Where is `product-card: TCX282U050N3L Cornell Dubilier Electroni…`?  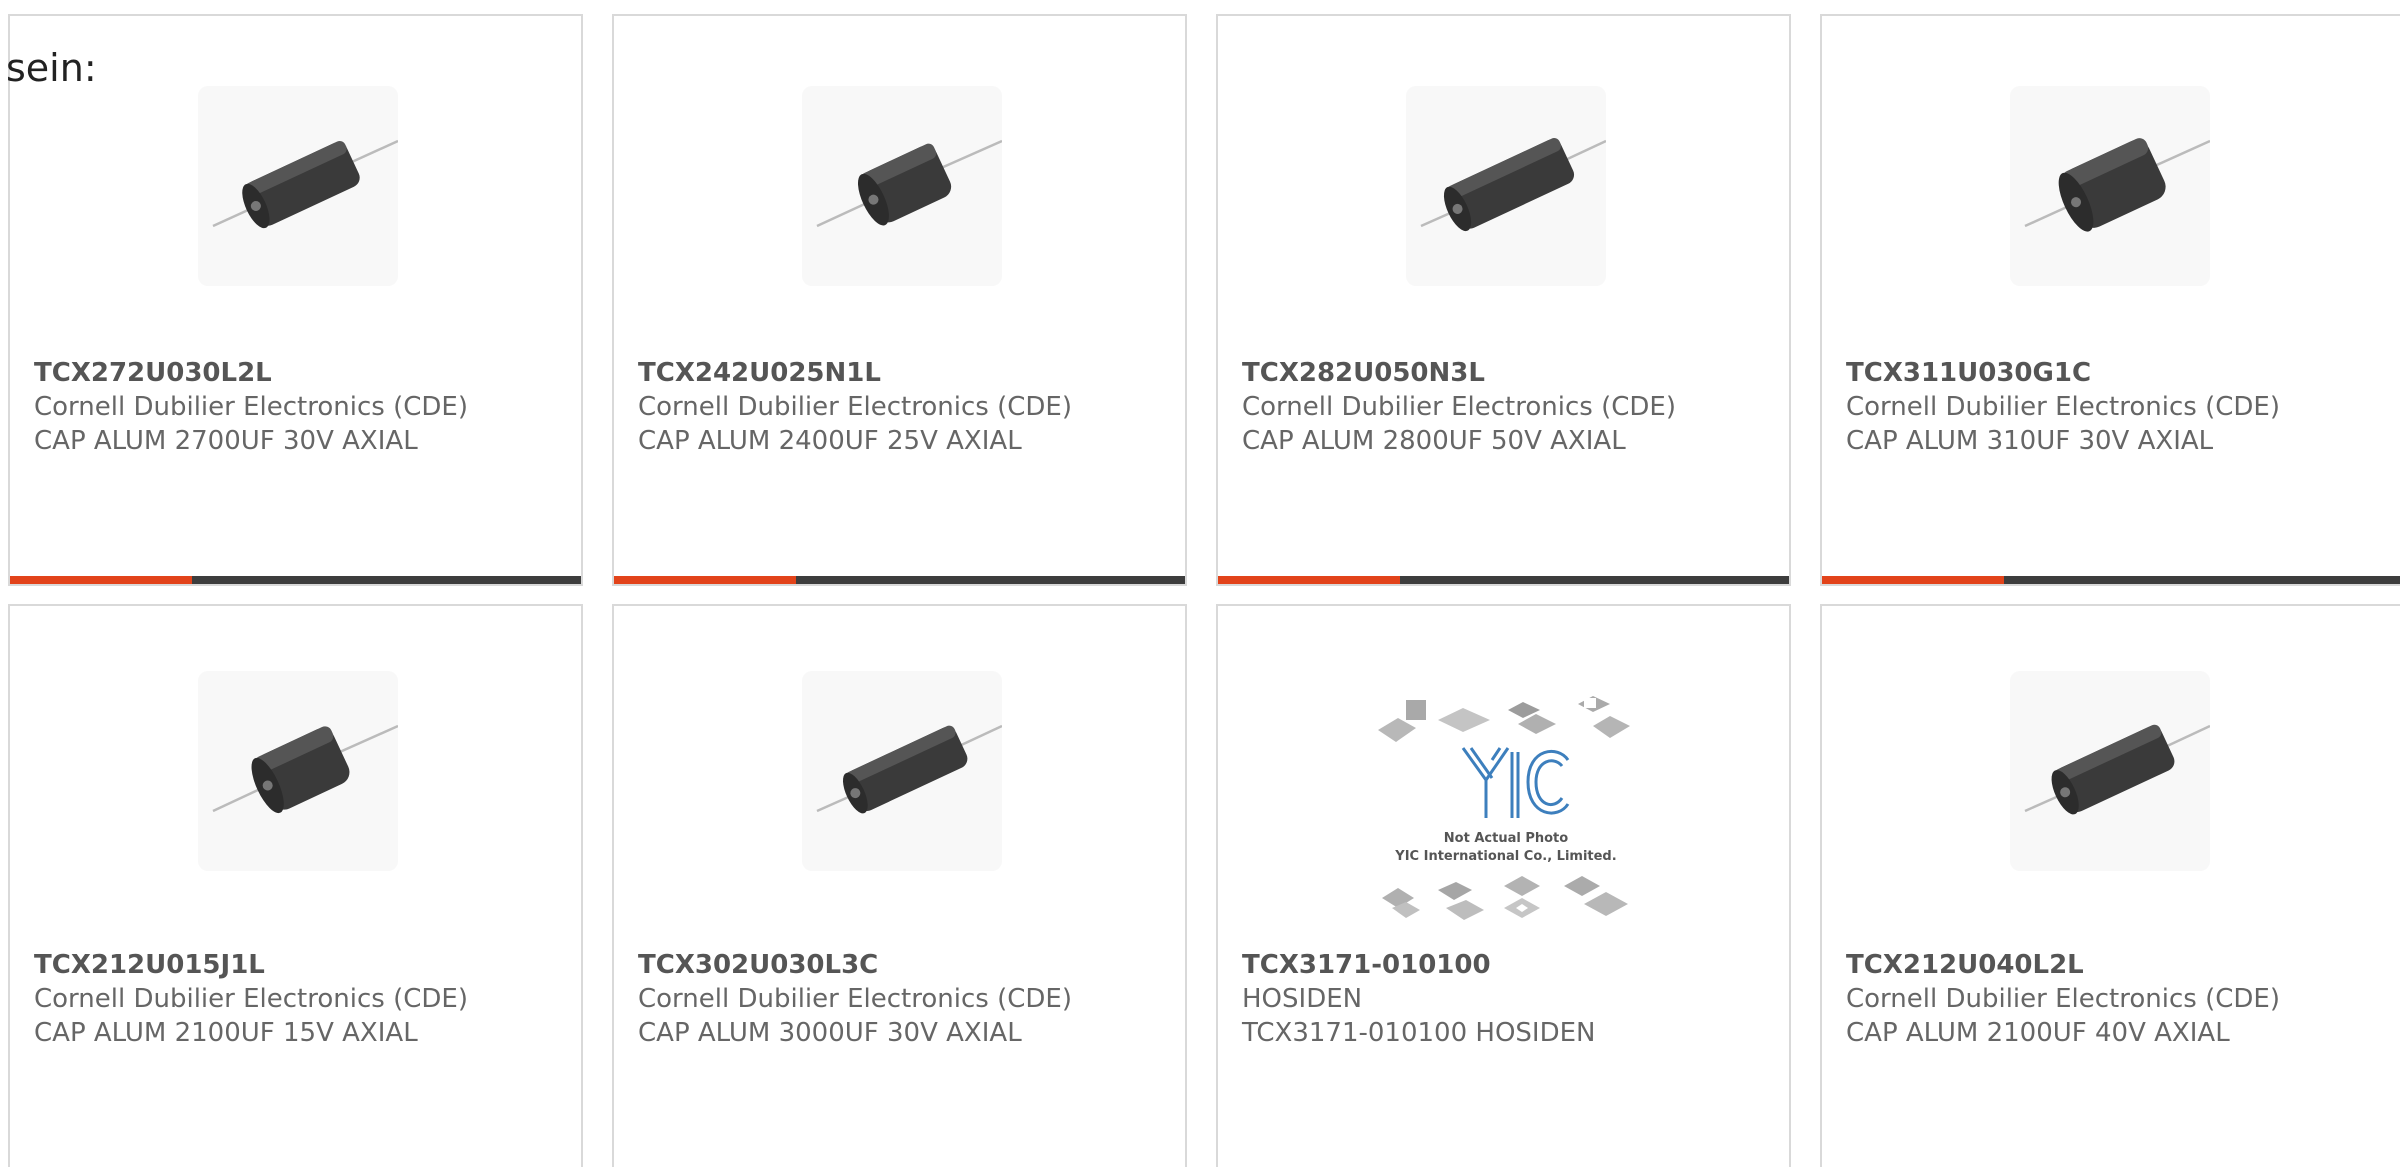 product-card: TCX282U050N3L Cornell Dubilier Electroni… is located at coordinates (1503, 300).